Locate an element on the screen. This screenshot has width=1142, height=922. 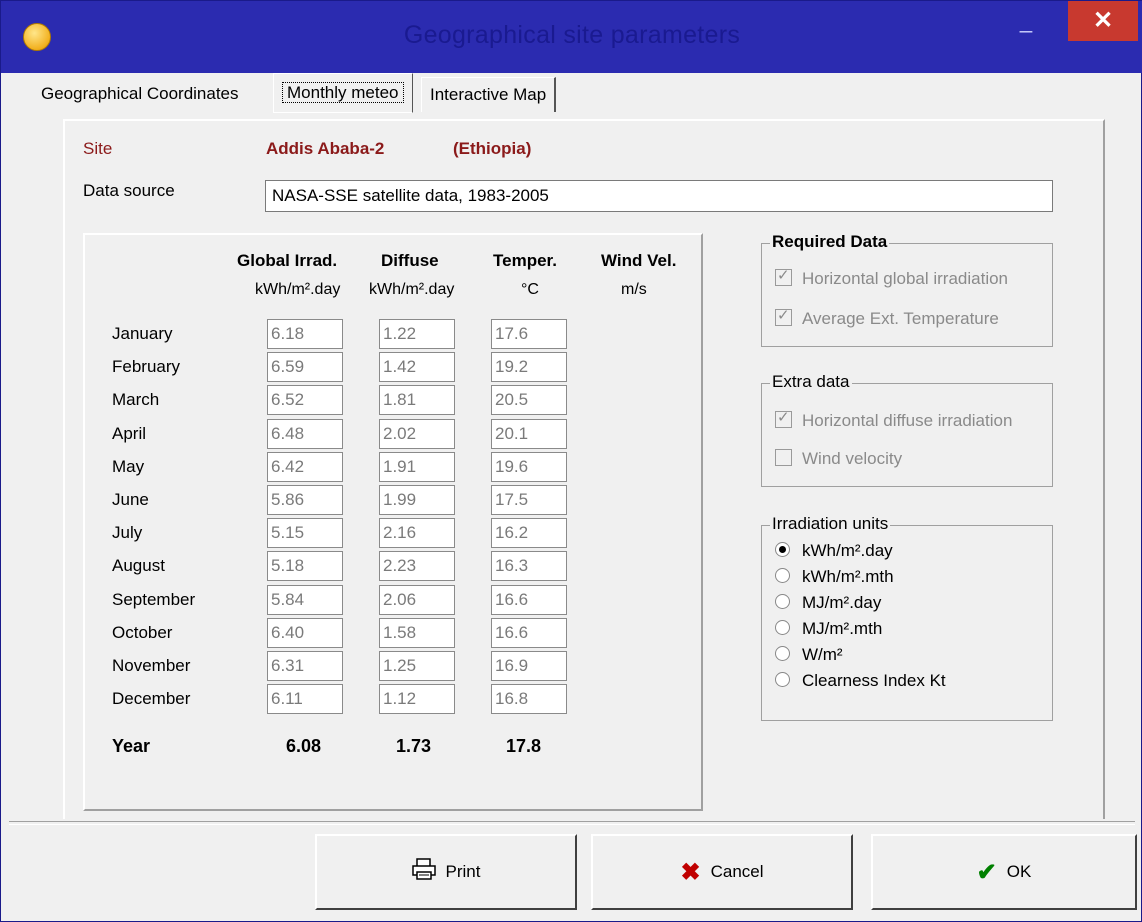
unit-global-irrad: kWh/m².day is located at coordinates (298, 289).